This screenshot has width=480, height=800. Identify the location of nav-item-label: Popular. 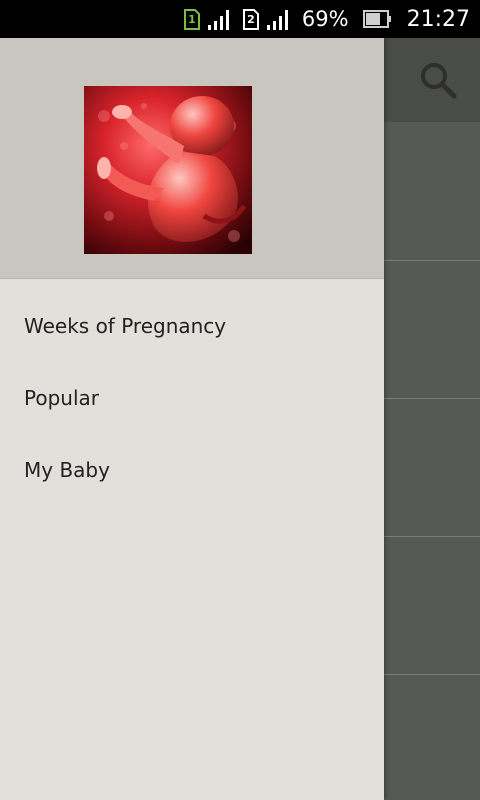
(61, 398).